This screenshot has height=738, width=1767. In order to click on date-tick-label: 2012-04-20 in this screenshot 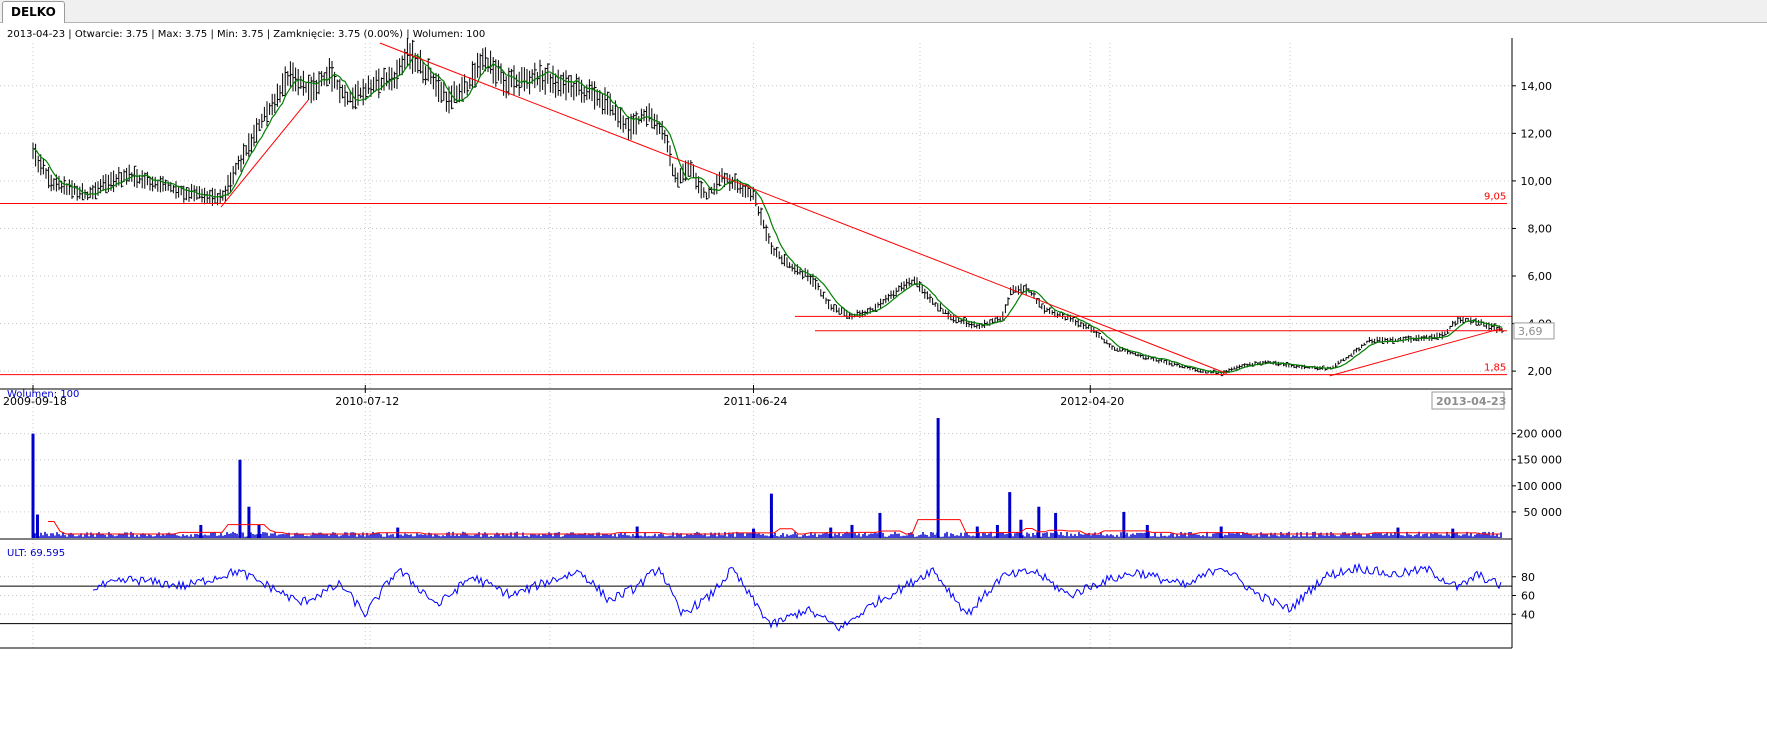, I will do `click(1092, 401)`.